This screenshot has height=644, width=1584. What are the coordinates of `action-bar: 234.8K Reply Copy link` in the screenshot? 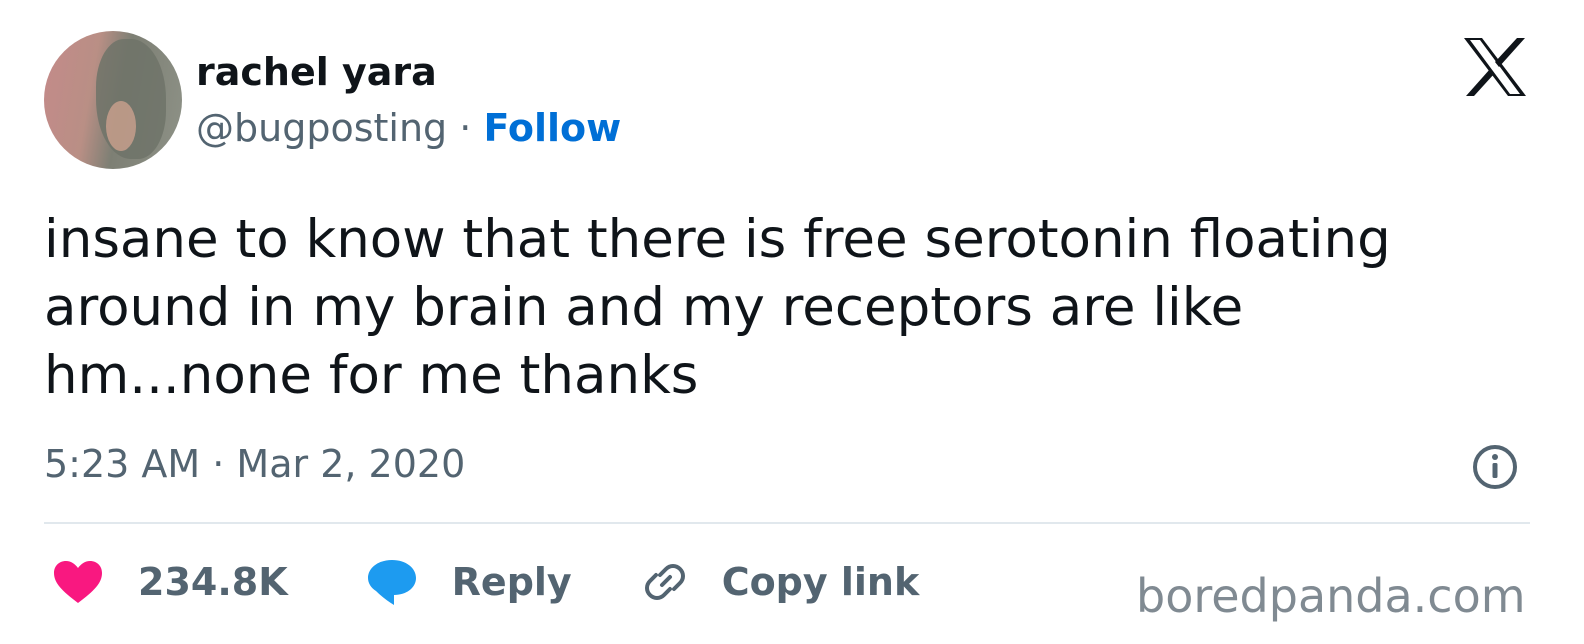 It's located at (485, 582).